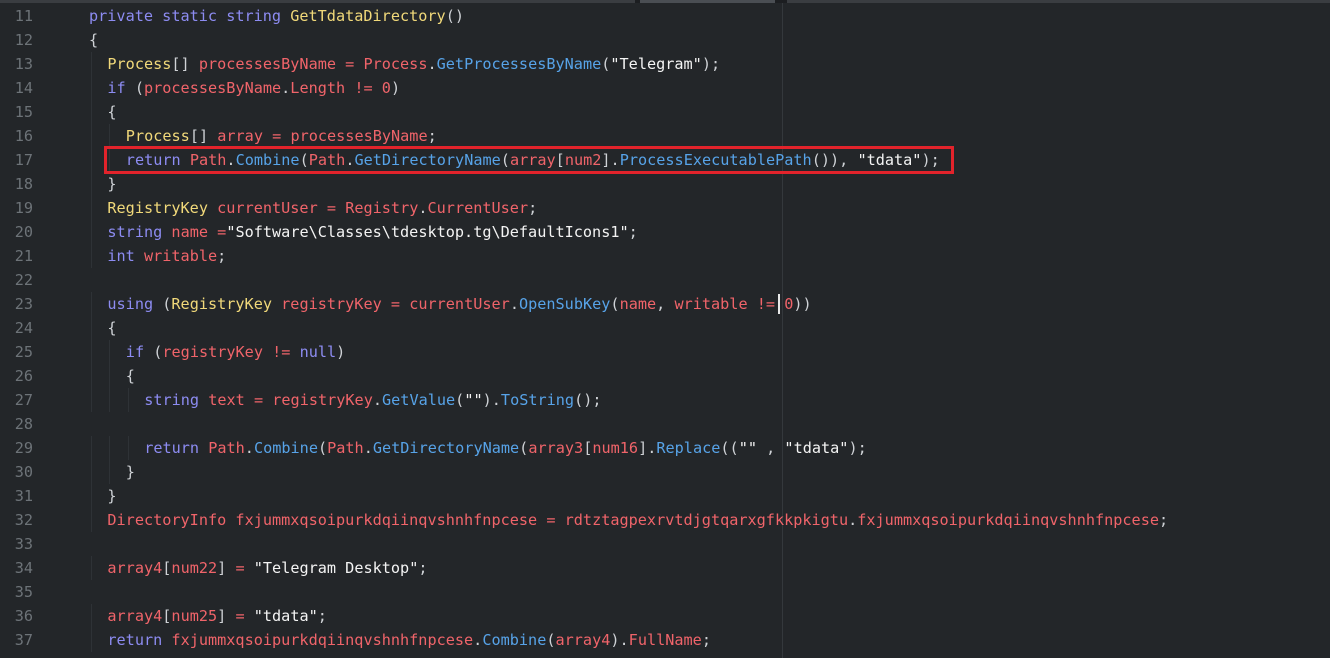 This screenshot has height=658, width=1330. Describe the element at coordinates (267, 208) in the screenshot. I see `identifier-token: currentUser` at that location.